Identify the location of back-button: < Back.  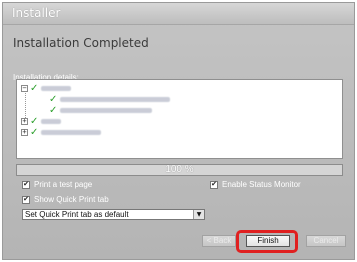
(219, 241).